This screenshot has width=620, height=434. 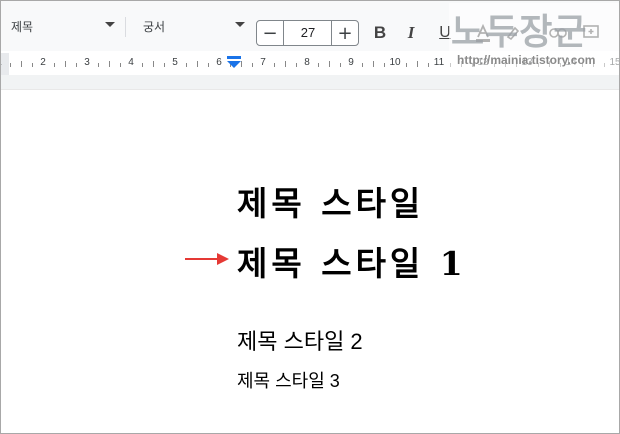 What do you see at coordinates (395, 62) in the screenshot?
I see `ruler-number: 10` at bounding box center [395, 62].